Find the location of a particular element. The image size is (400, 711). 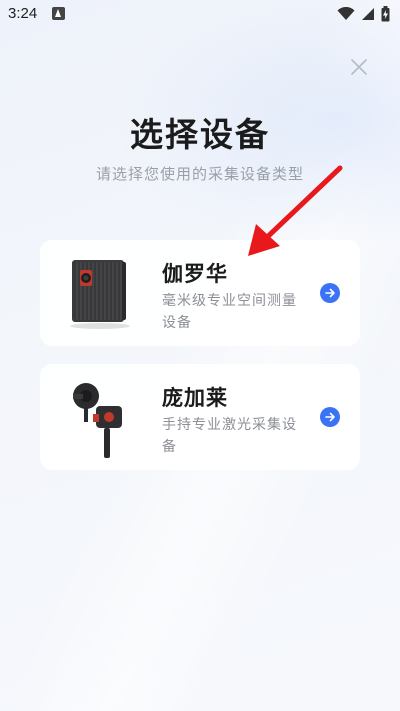

device-card-poincare: 庞加莱 手持专业激光采集设备 is located at coordinates (200, 417).